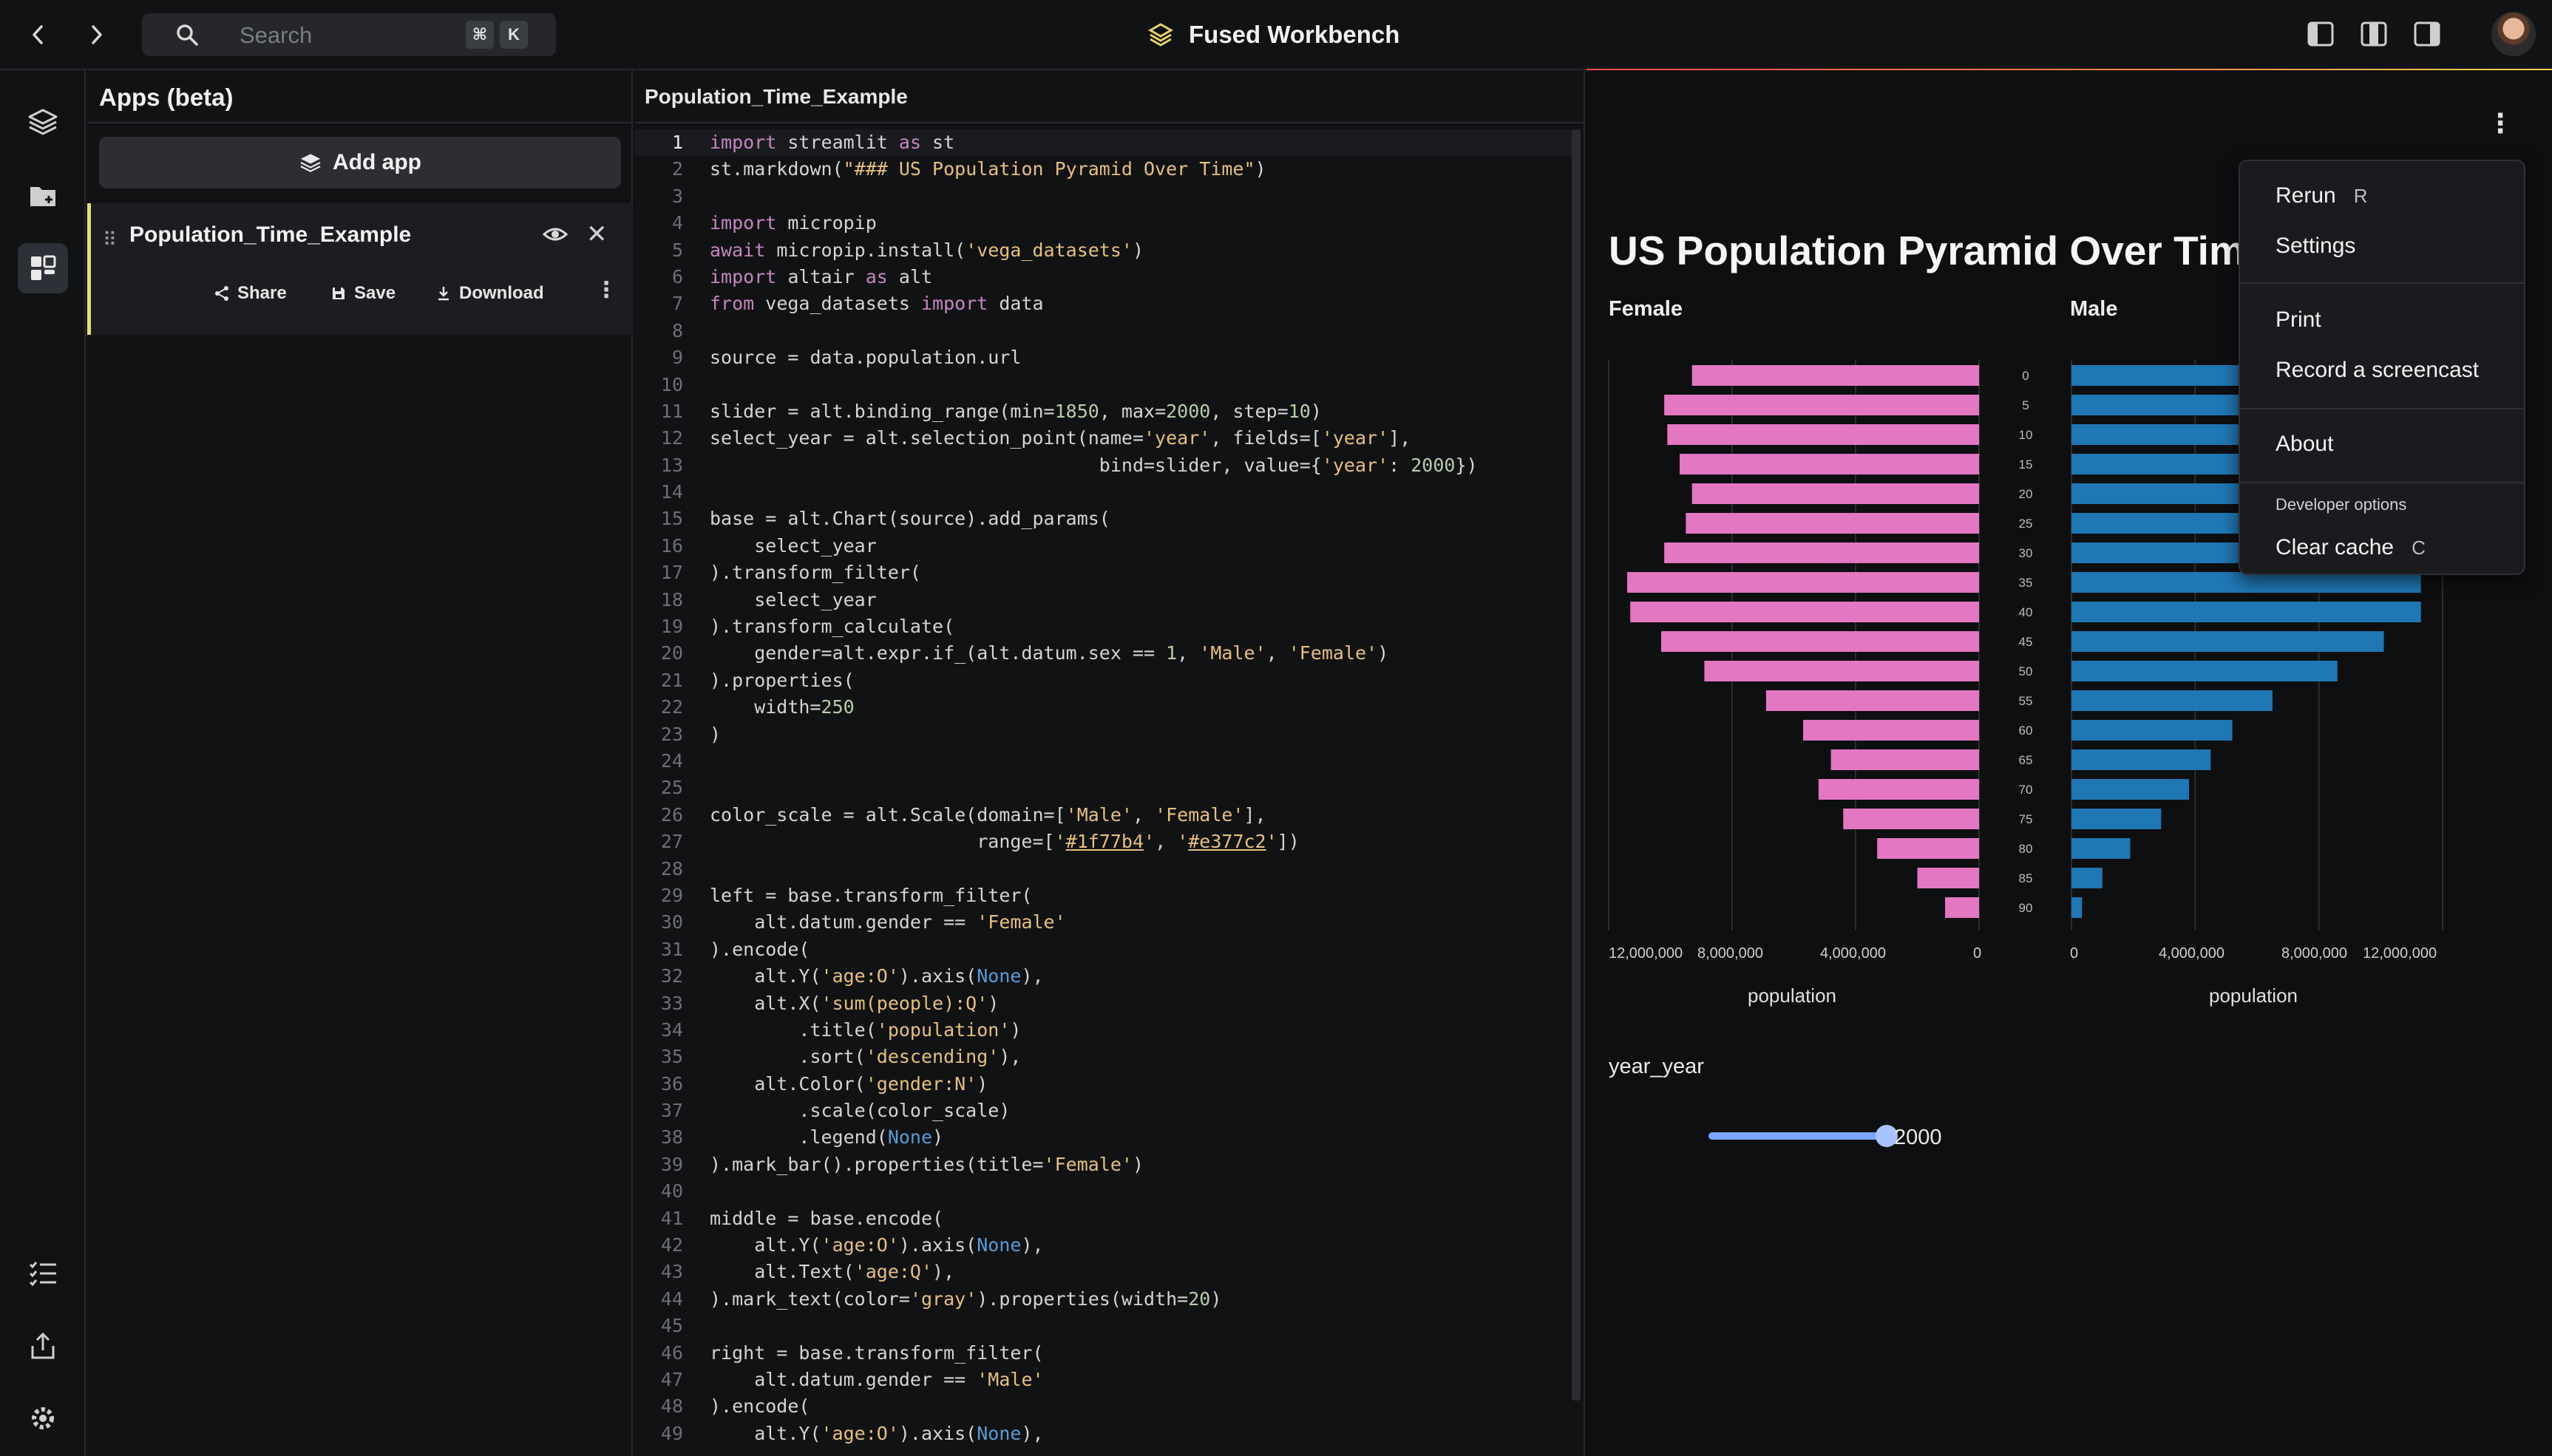 Image resolution: width=2552 pixels, height=1456 pixels. What do you see at coordinates (1103, 1137) in the screenshot?
I see `code-line: 38 .legend(None)` at bounding box center [1103, 1137].